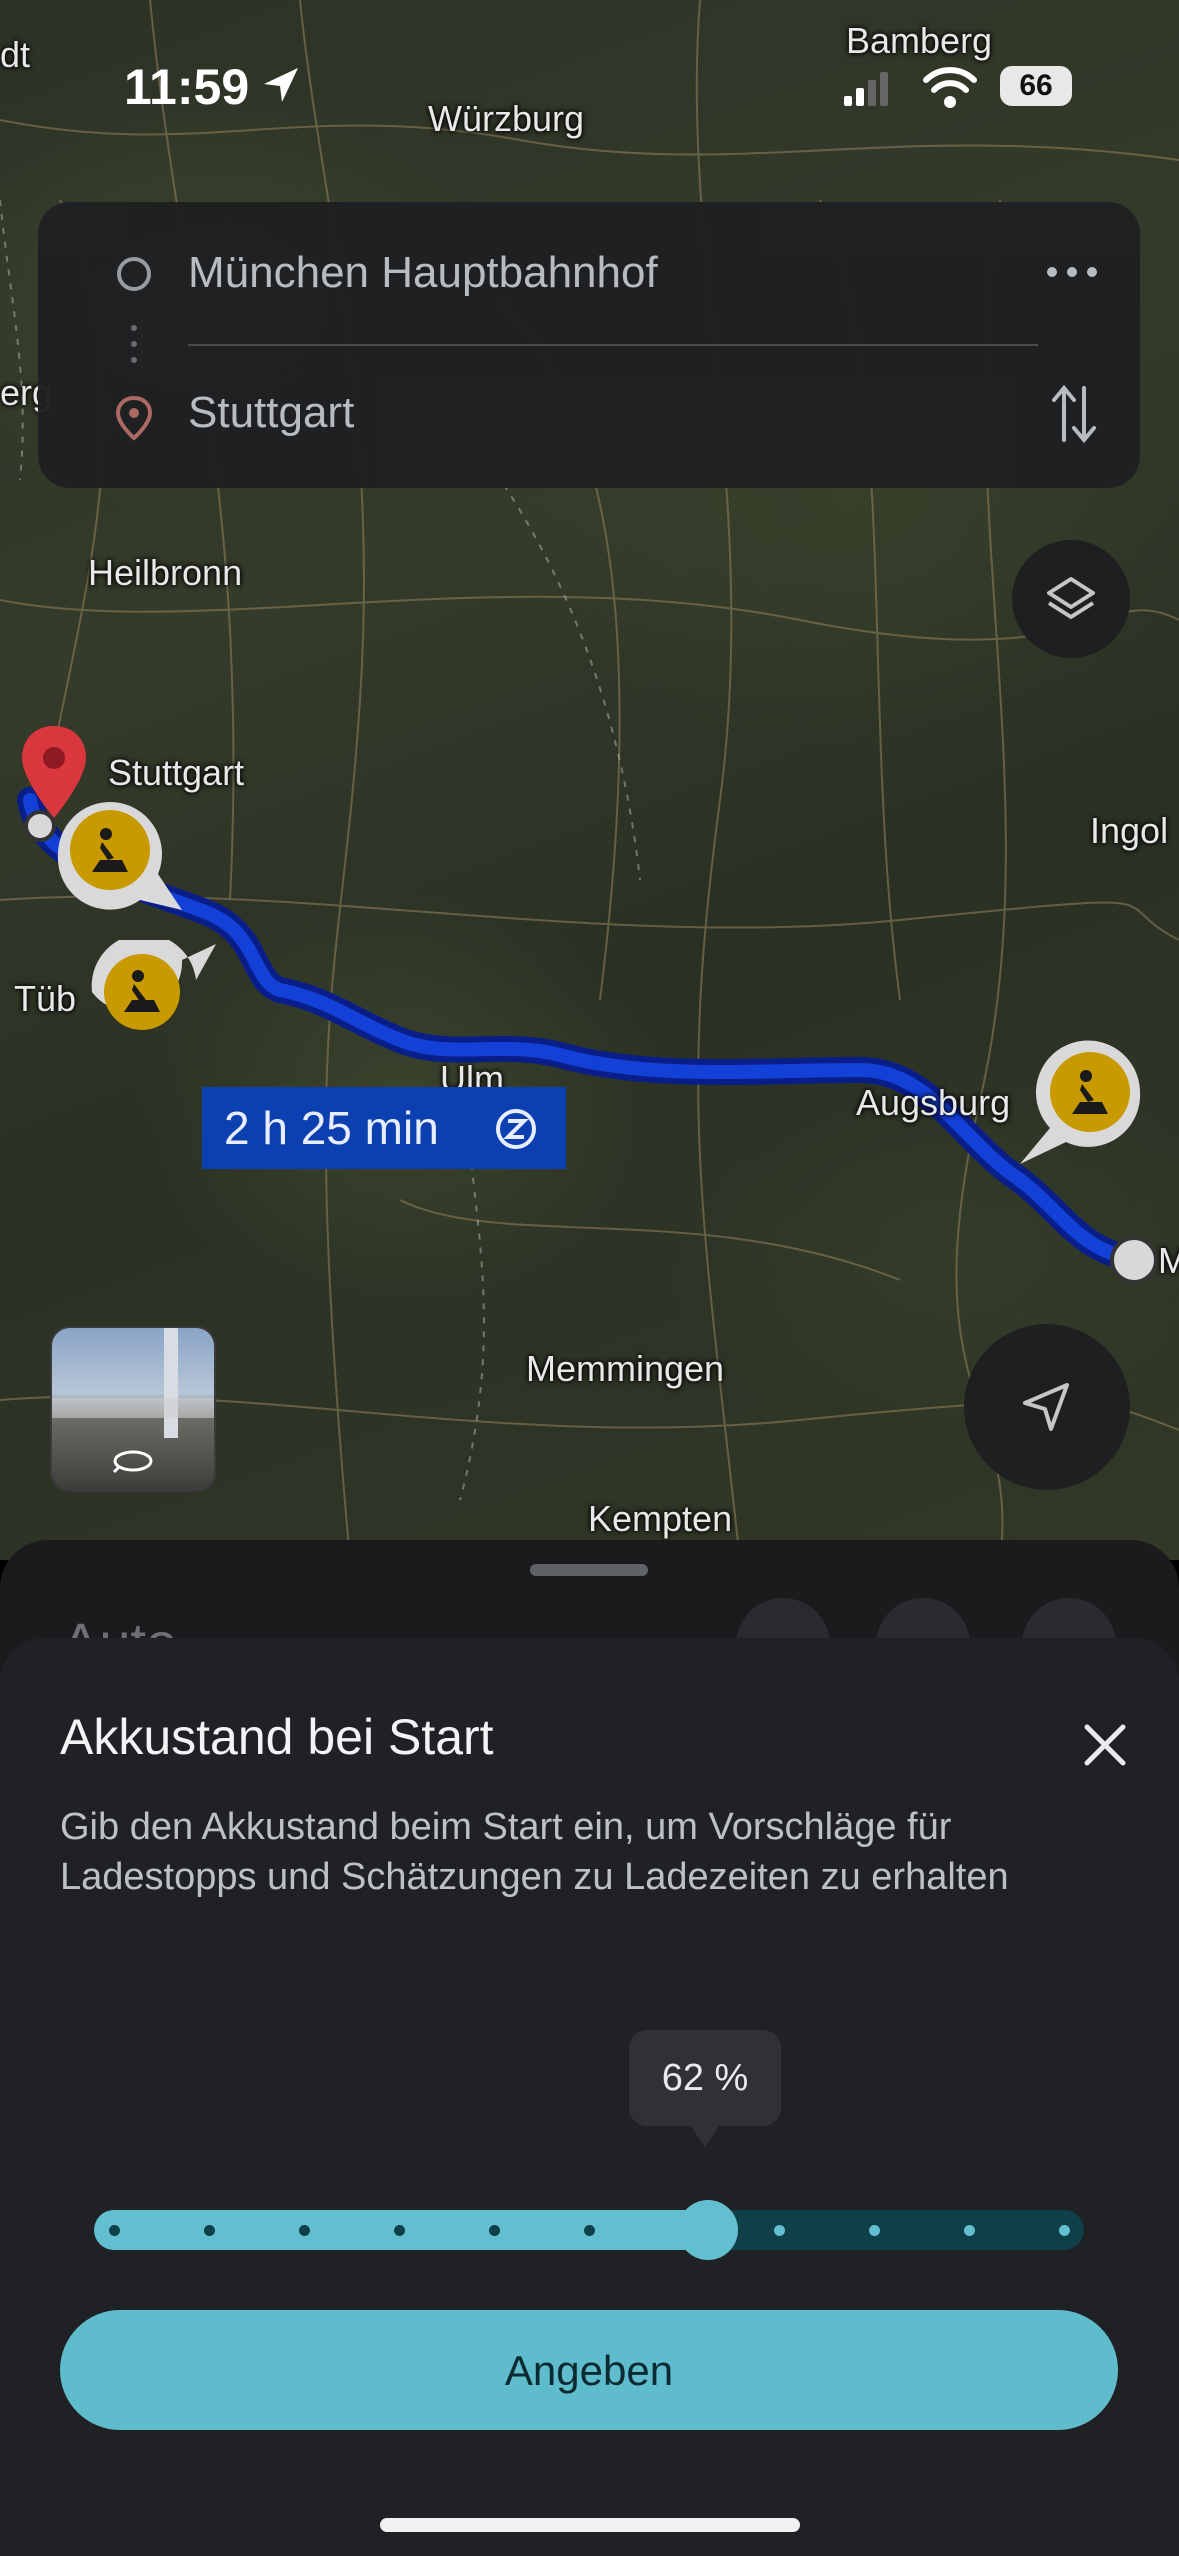 The image size is (1179, 2556). I want to click on route-duration-label: 2 h 25 min, so click(384, 1128).